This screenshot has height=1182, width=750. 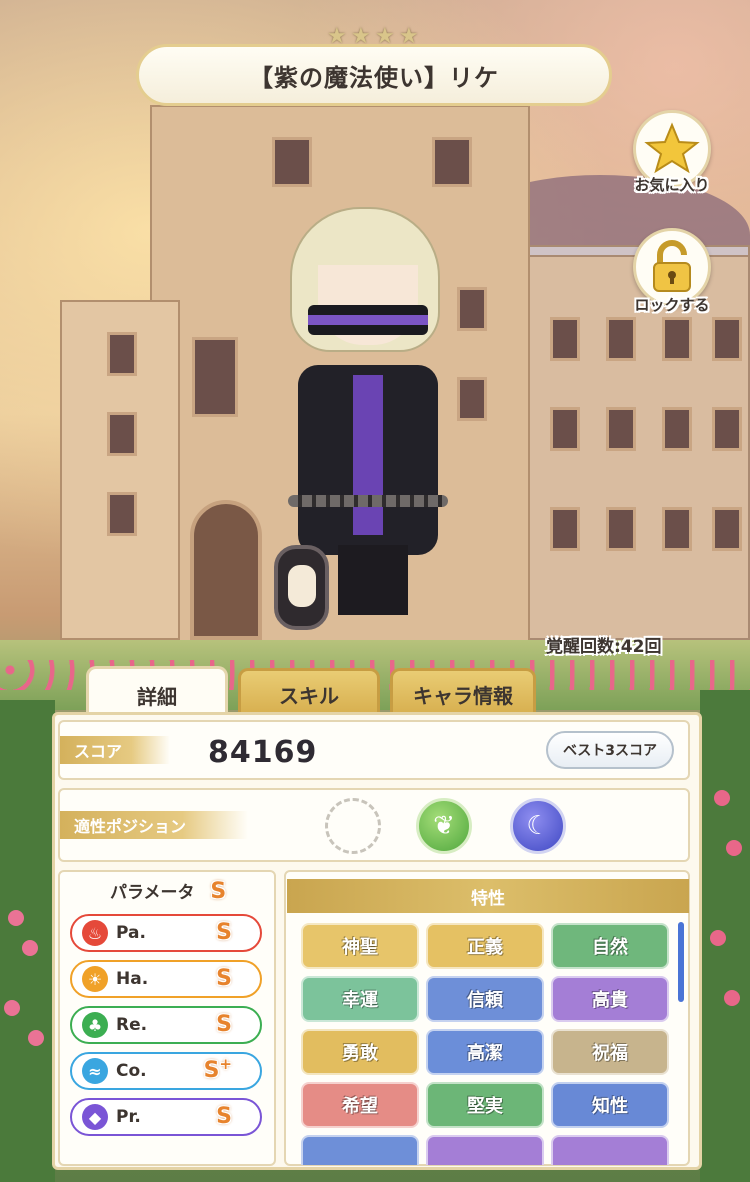 I want to click on trait-chip: 信頼, so click(x=485, y=999).